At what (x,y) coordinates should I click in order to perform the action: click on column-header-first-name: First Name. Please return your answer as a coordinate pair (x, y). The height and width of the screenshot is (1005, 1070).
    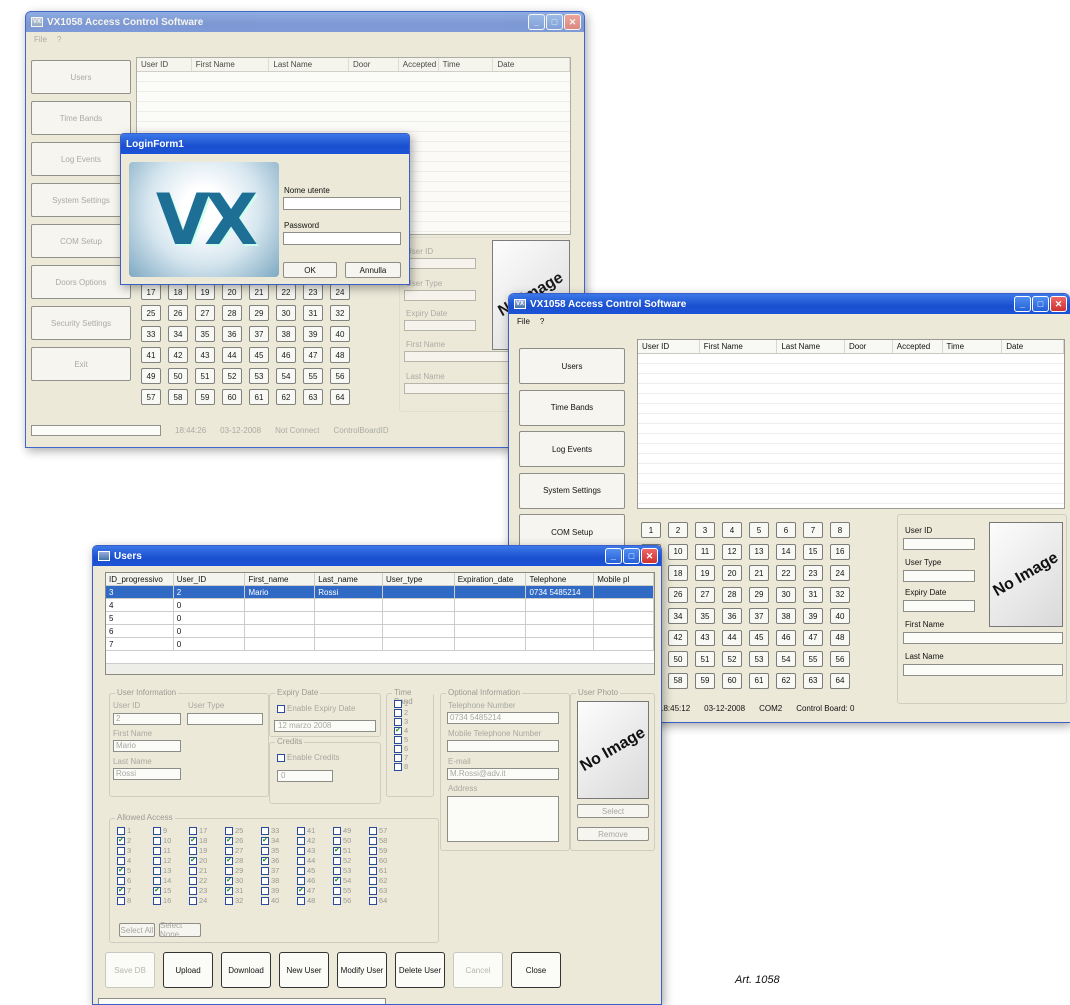
    Looking at the image, I should click on (231, 64).